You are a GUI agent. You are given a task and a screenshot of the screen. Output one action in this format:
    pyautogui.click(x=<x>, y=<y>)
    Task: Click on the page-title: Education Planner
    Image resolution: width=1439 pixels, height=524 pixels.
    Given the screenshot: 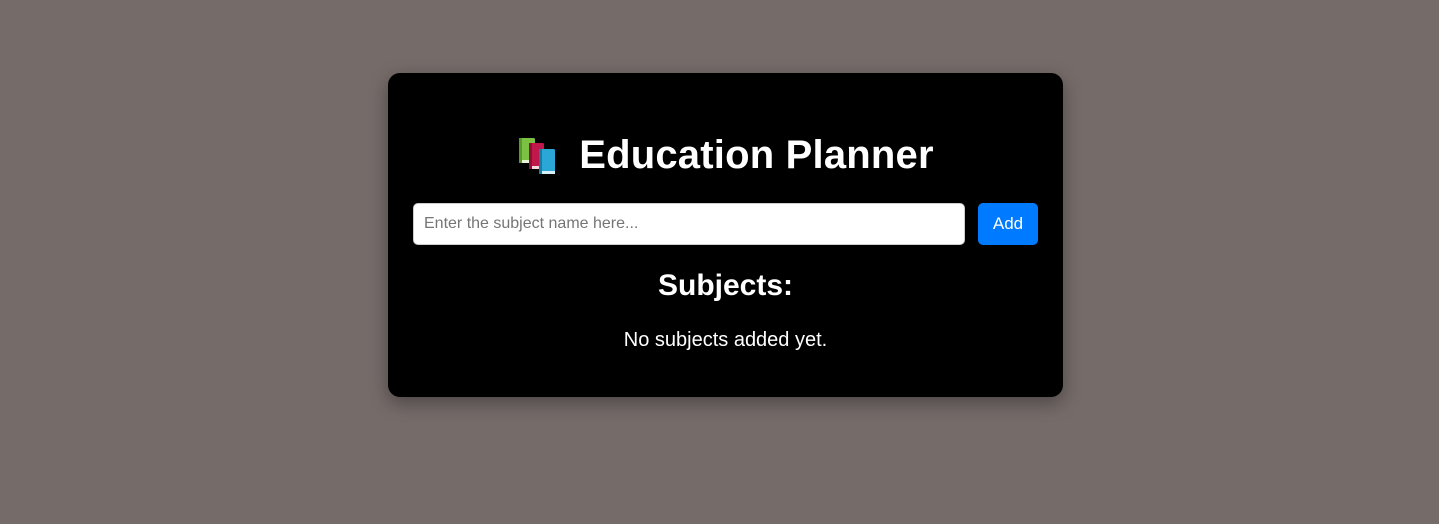 What is the action you would take?
    pyautogui.click(x=756, y=155)
    